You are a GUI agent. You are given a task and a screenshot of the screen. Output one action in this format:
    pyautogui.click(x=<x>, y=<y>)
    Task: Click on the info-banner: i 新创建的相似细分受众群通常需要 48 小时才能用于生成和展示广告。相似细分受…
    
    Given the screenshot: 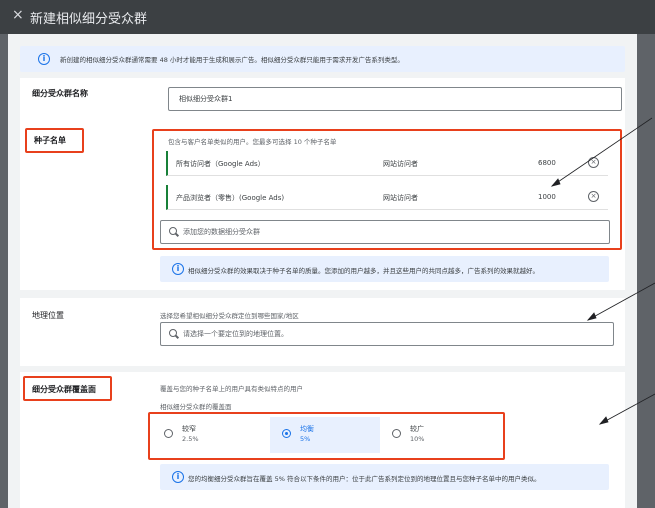 What is the action you would take?
    pyautogui.click(x=322, y=59)
    